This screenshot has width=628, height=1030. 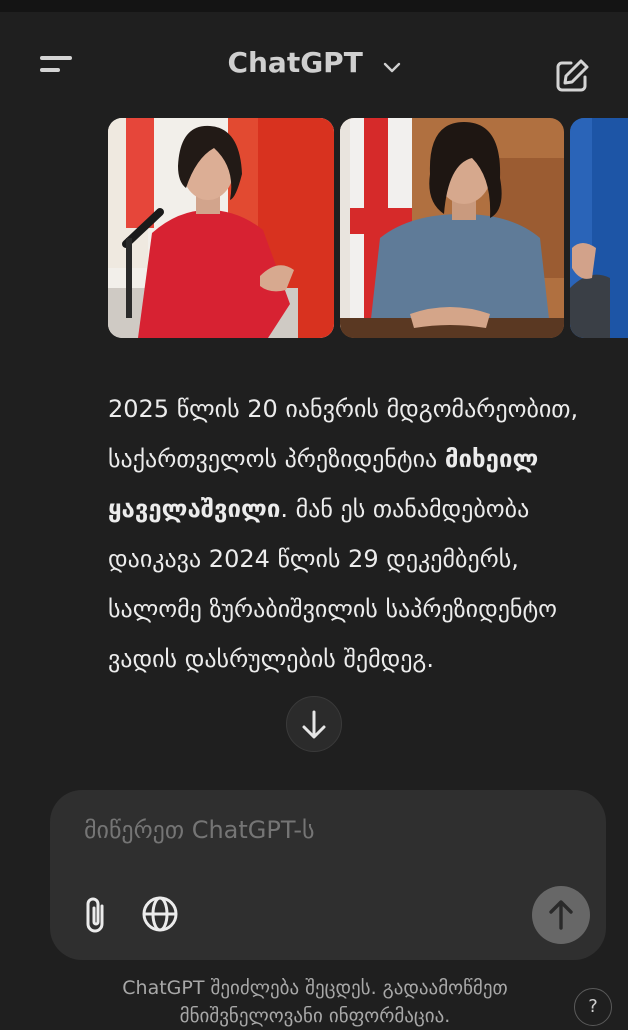 I want to click on arrow-up-icon, so click(x=561, y=915).